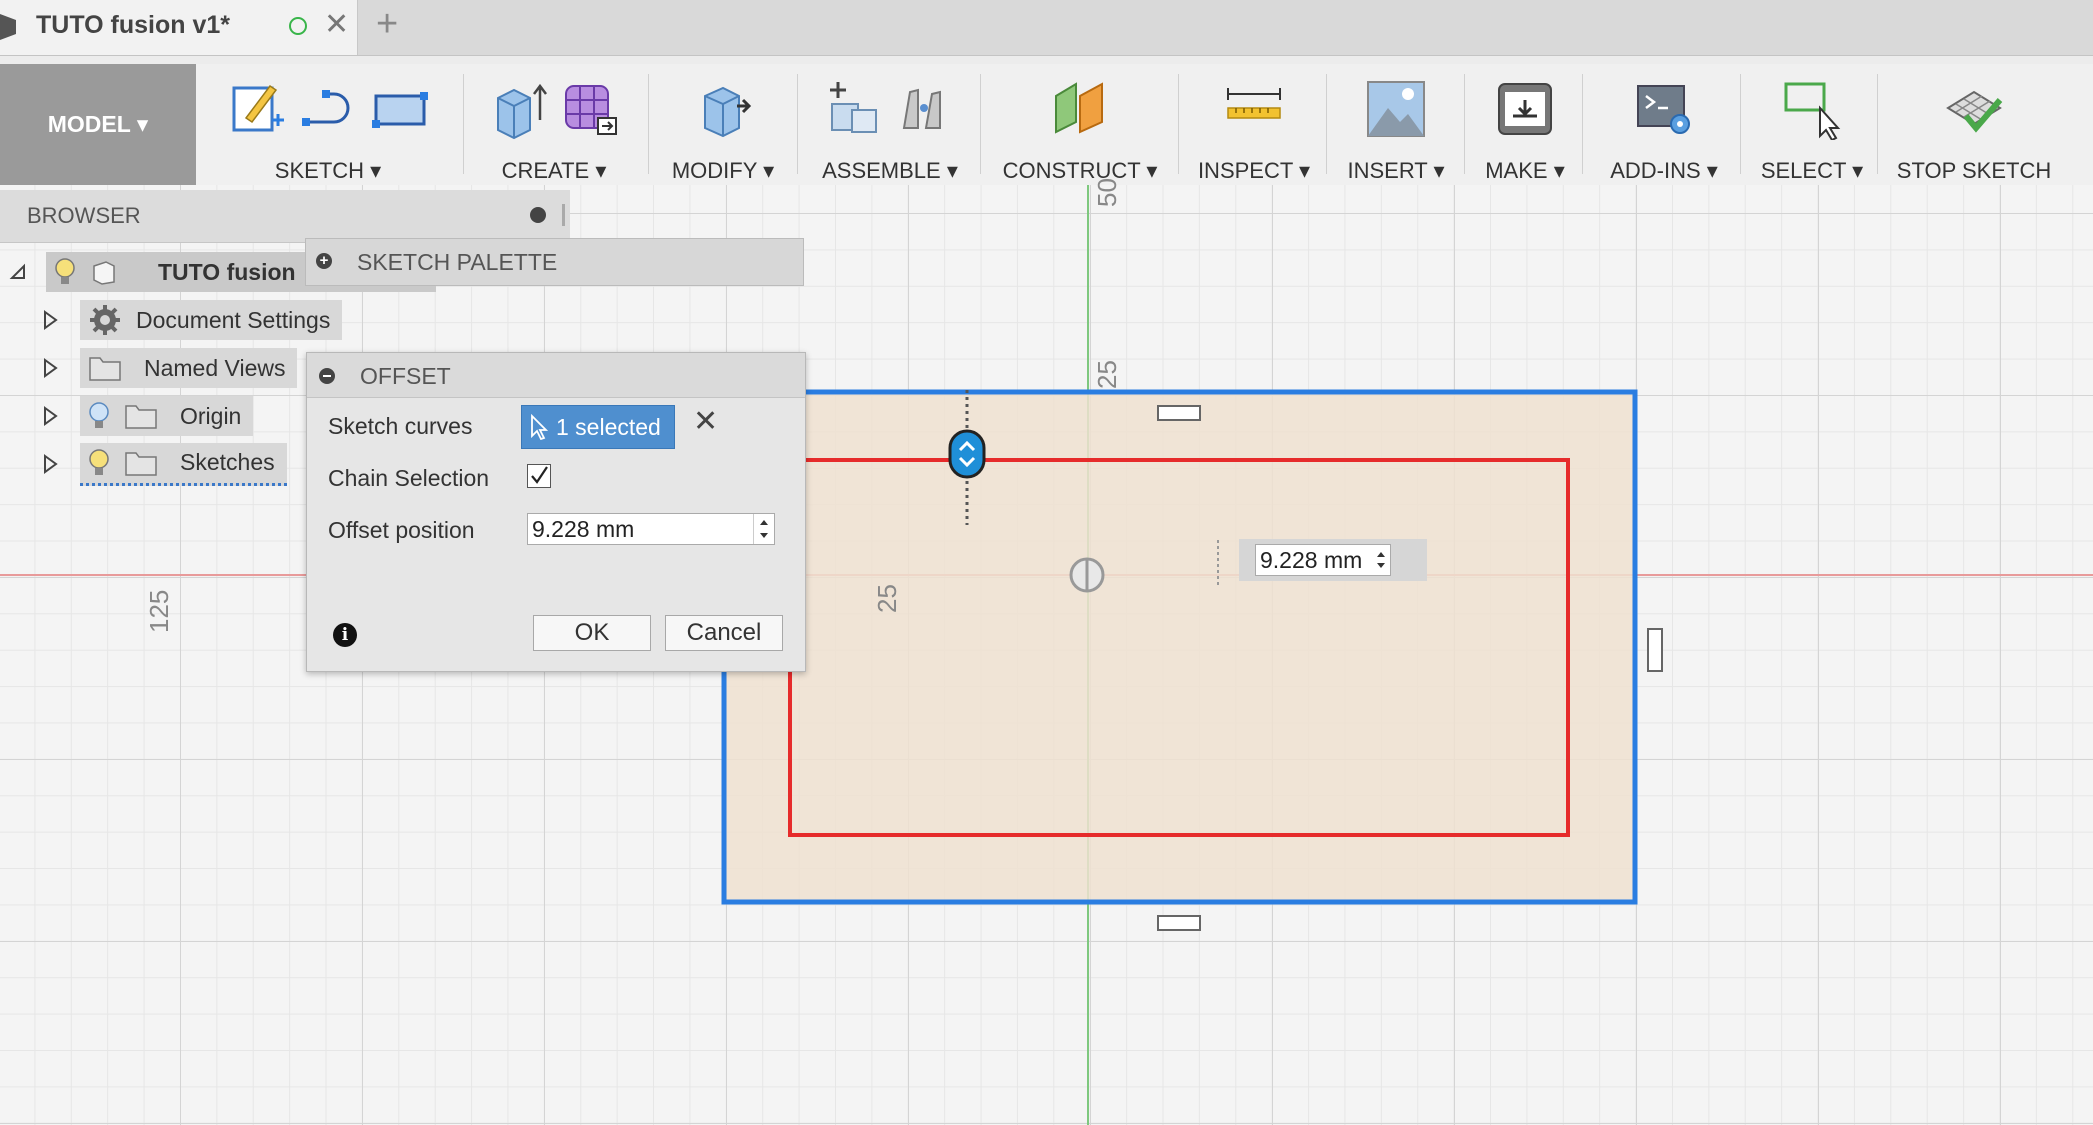  Describe the element at coordinates (563, 215) in the screenshot. I see `panel-grip` at that location.